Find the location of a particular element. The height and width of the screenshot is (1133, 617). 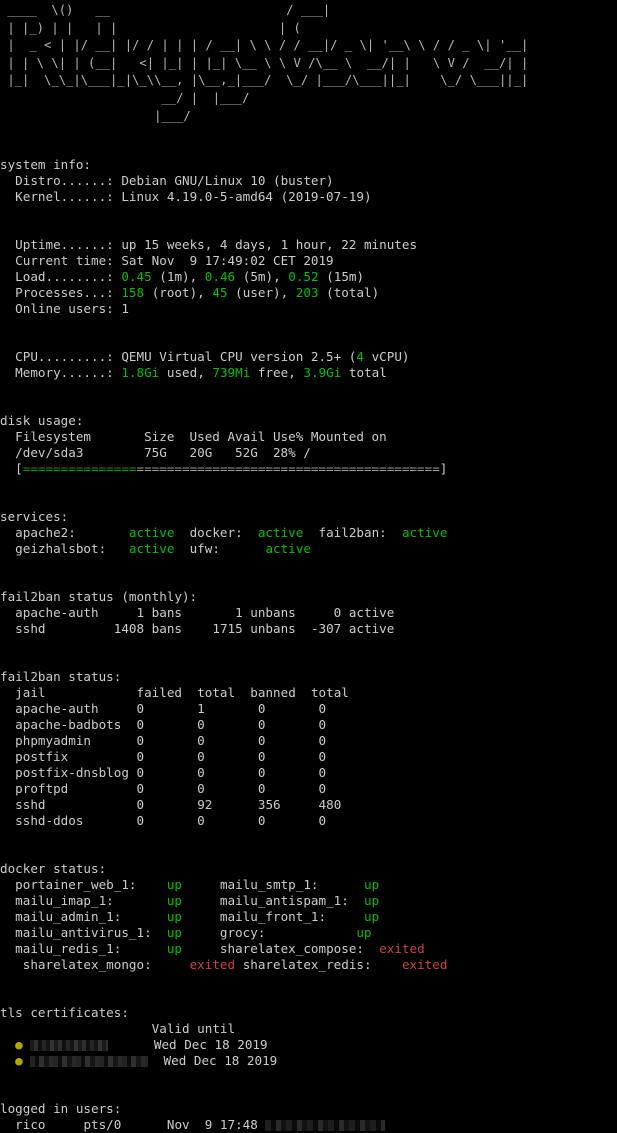

login-user: rico is located at coordinates (30, 1125).